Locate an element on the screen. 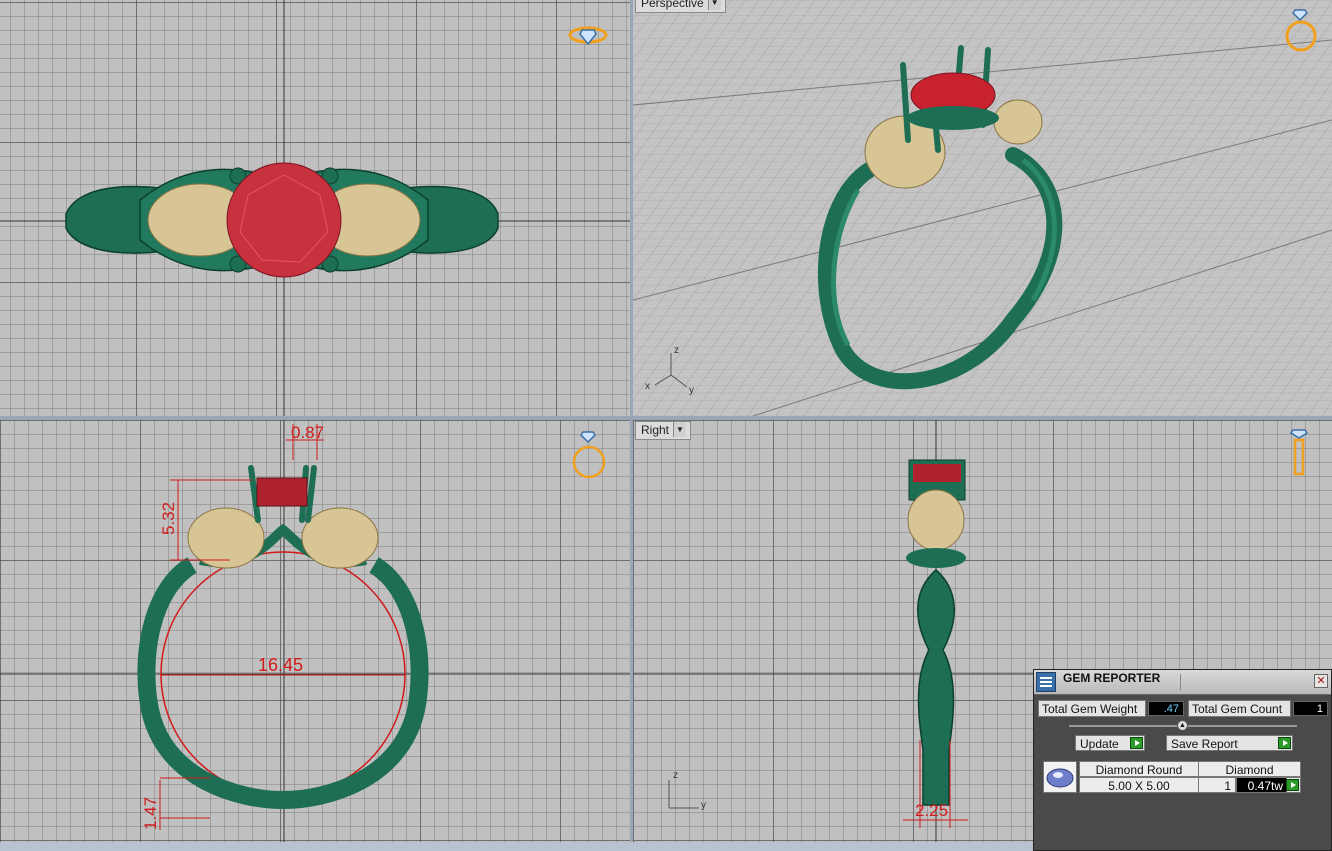  viewport-label-text: Right is located at coordinates (655, 430).